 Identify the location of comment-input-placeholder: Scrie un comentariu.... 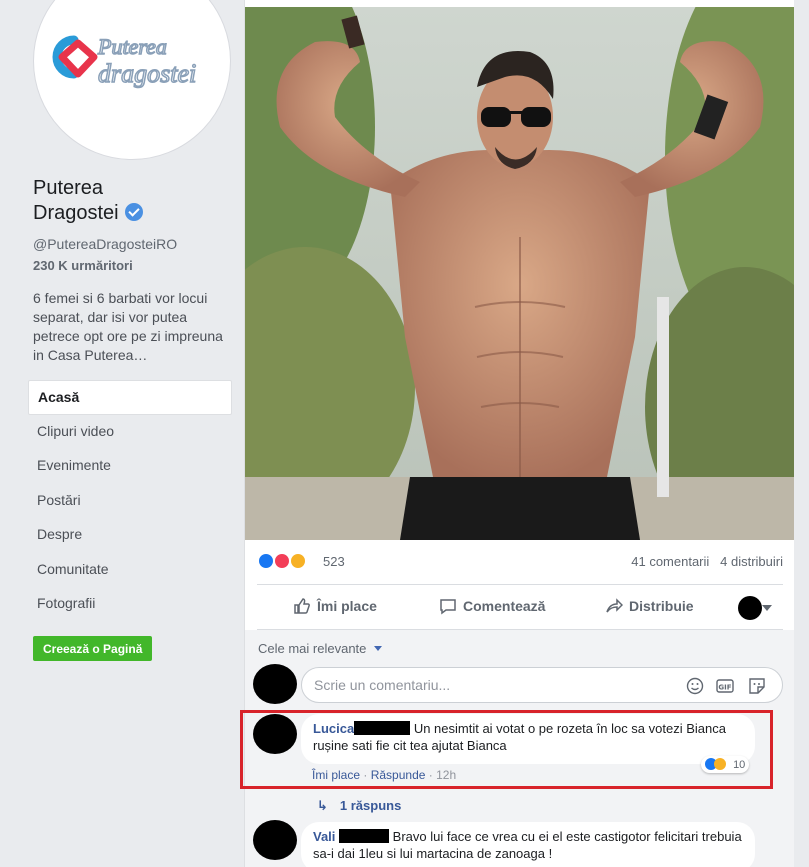
(382, 685).